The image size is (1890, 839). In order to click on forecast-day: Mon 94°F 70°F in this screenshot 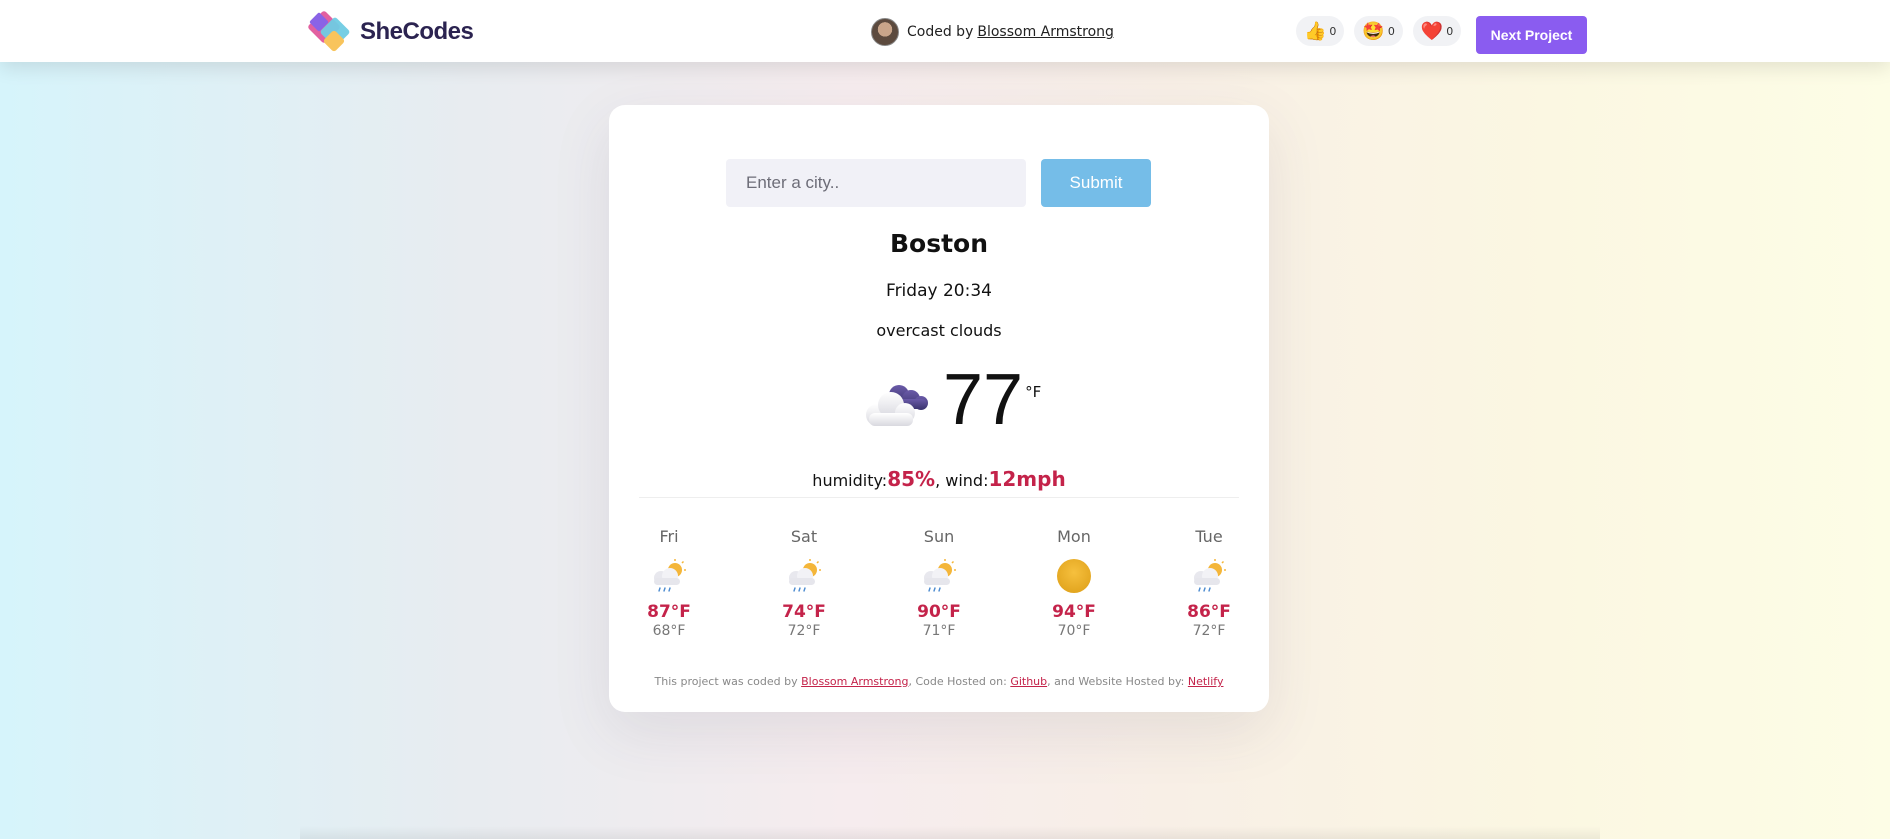, I will do `click(1074, 583)`.